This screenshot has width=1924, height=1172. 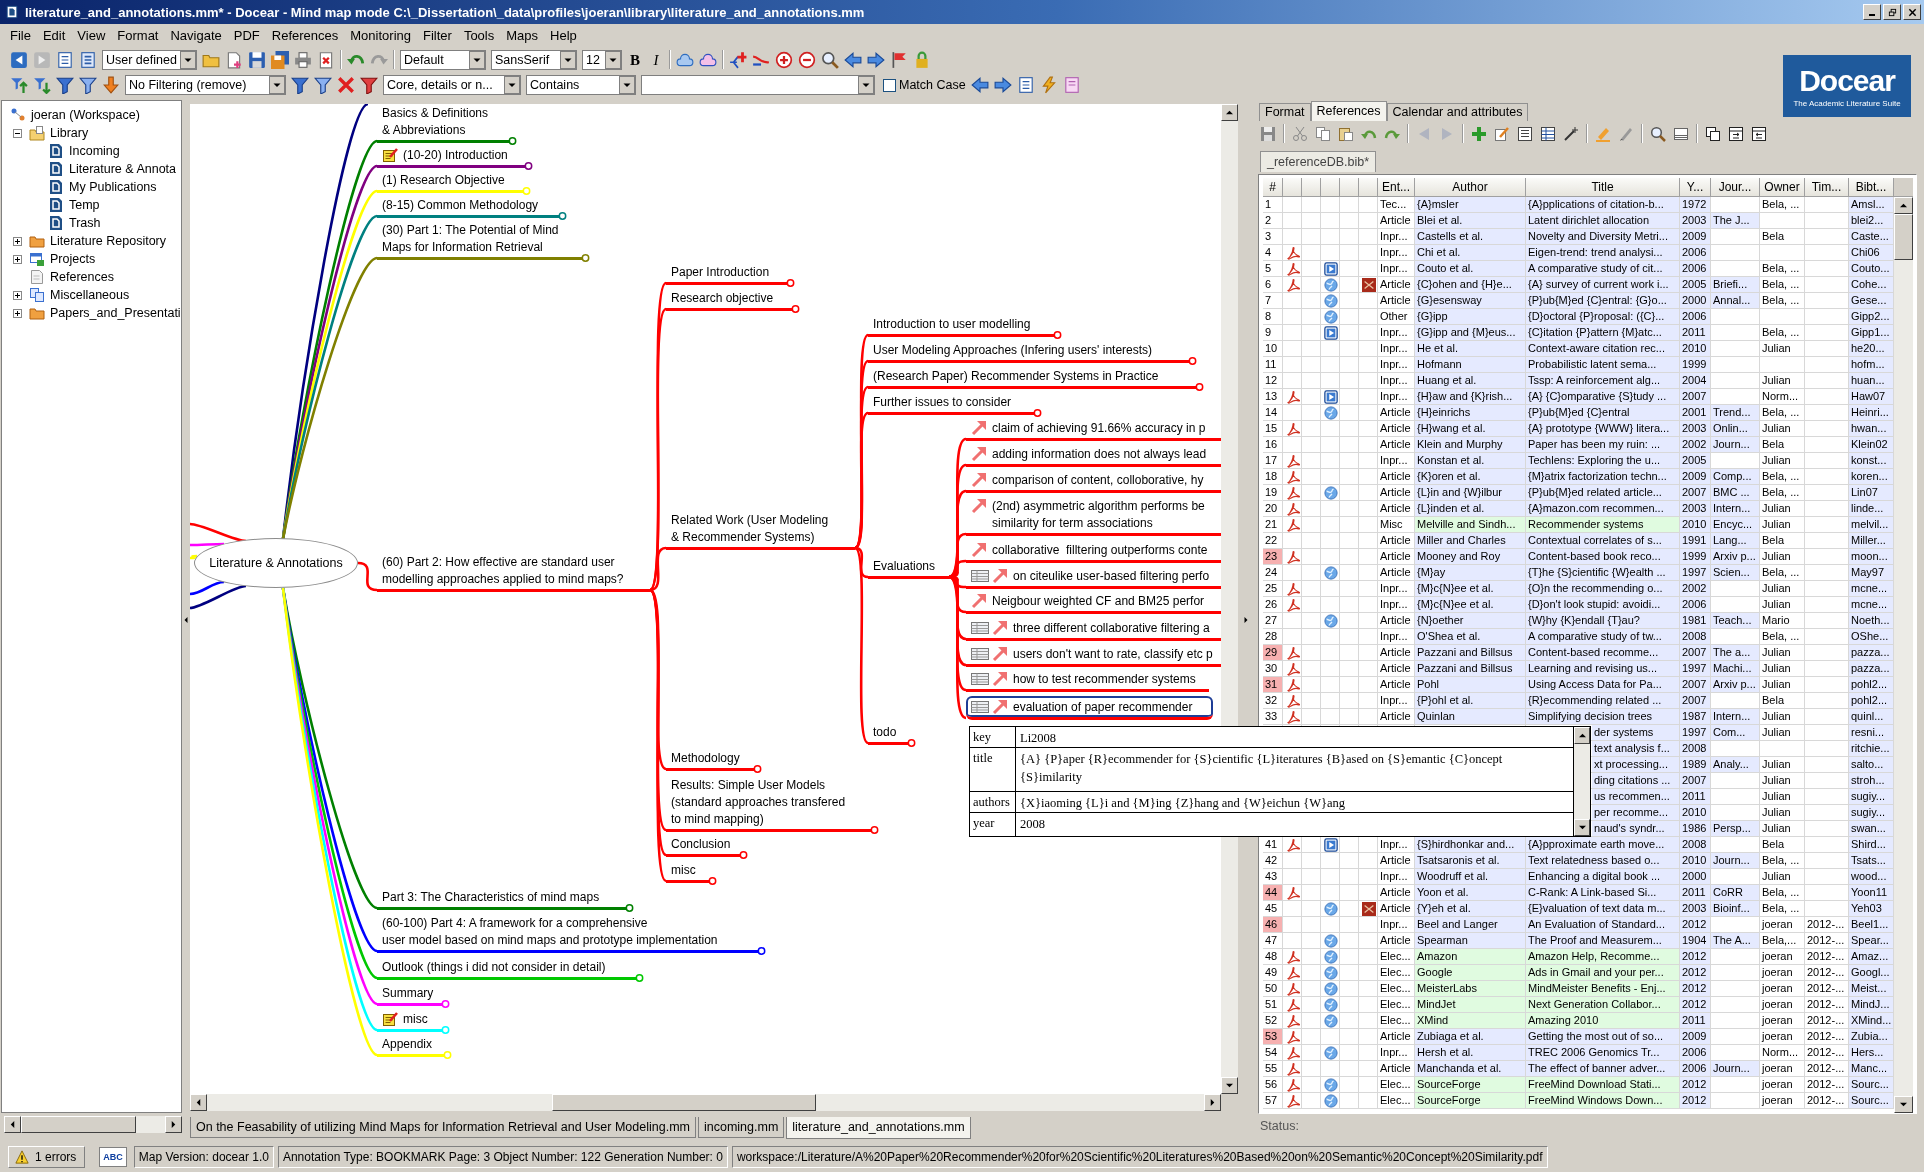 What do you see at coordinates (1736, 133) in the screenshot?
I see `import-icon` at bounding box center [1736, 133].